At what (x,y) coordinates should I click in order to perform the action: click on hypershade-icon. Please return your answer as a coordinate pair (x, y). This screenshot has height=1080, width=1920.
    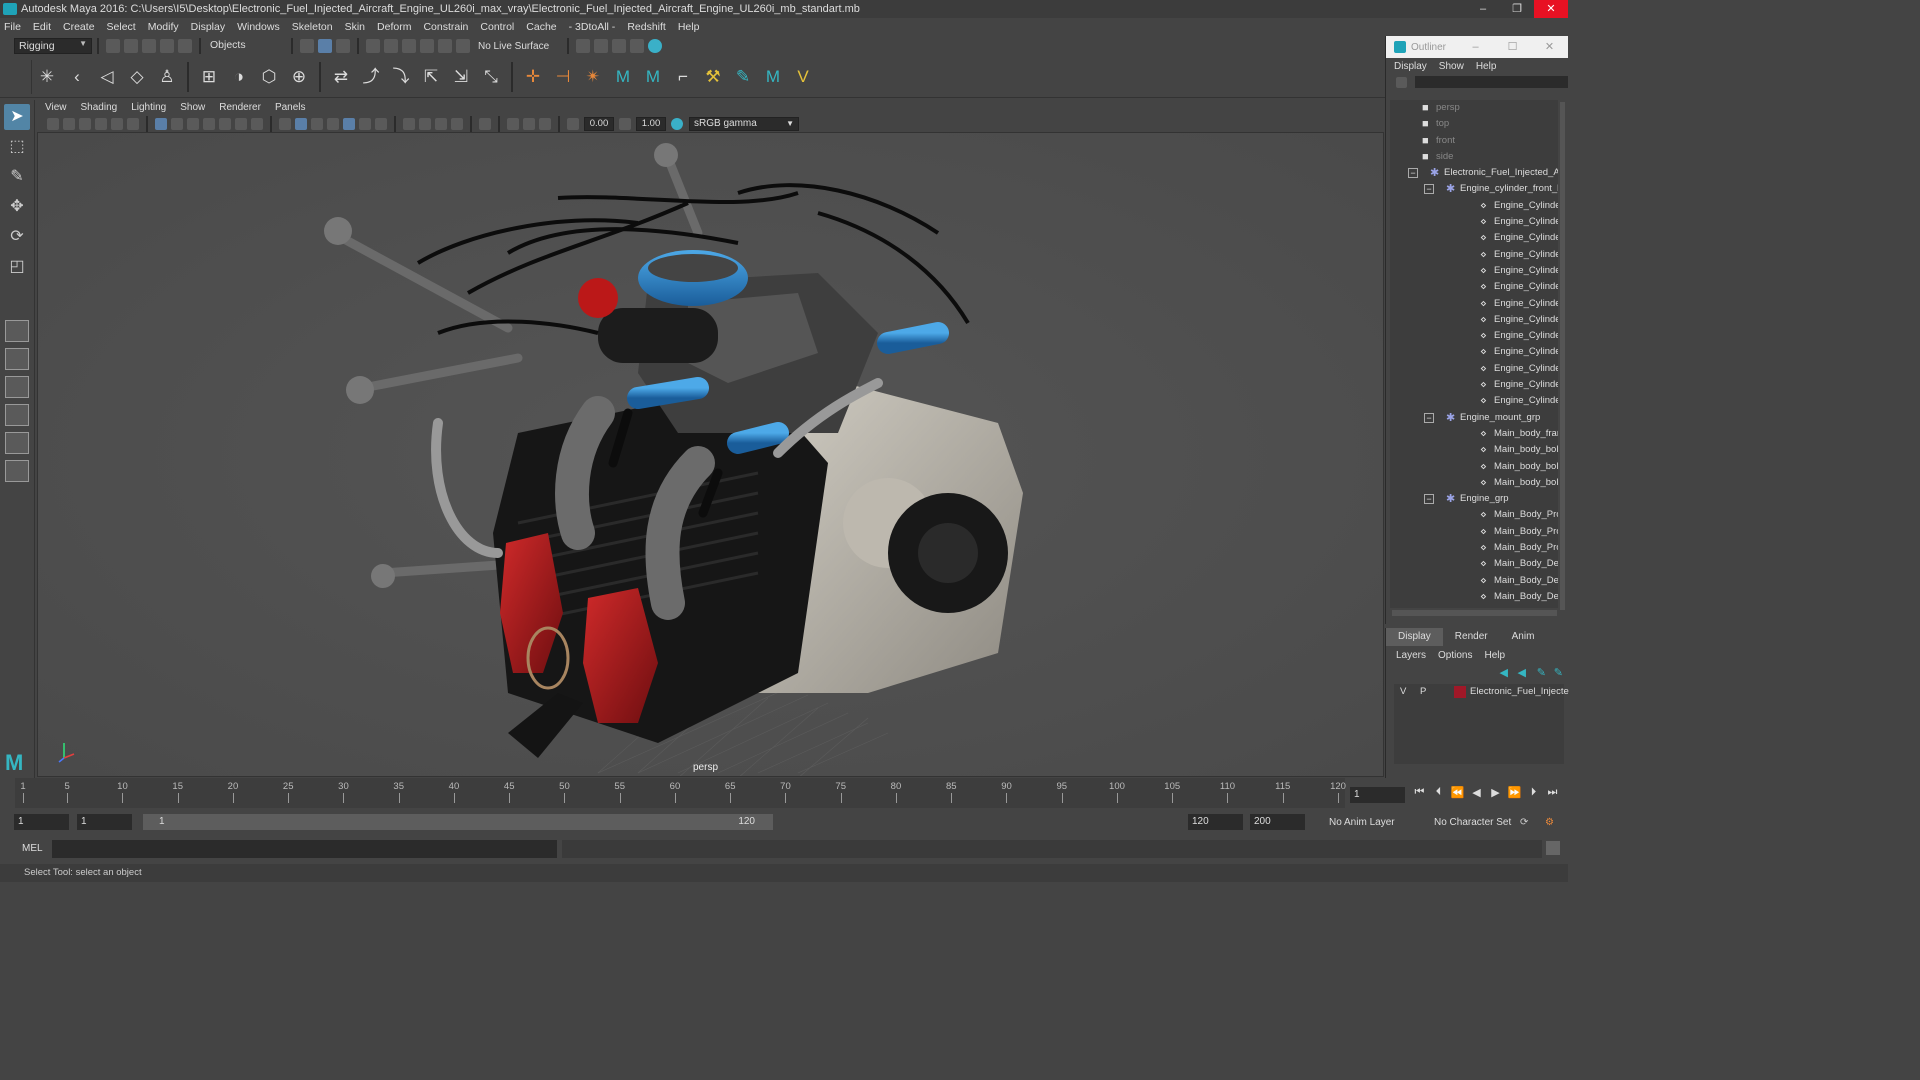
    Looking at the image, I should click on (655, 46).